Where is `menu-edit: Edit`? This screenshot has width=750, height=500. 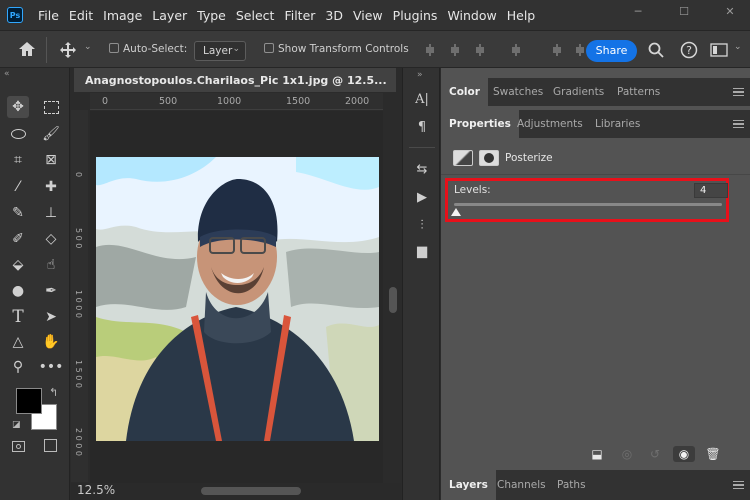 menu-edit: Edit is located at coordinates (81, 15).